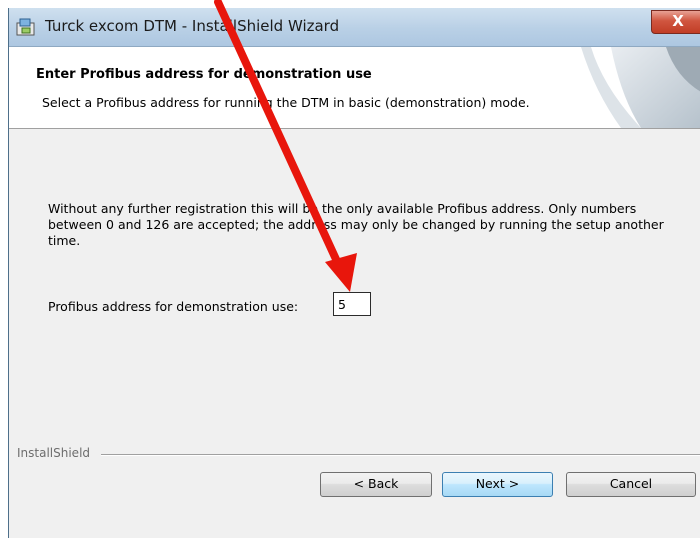 Image resolution: width=700 pixels, height=538 pixels. I want to click on installshield-brand: InstallShield, so click(56, 453).